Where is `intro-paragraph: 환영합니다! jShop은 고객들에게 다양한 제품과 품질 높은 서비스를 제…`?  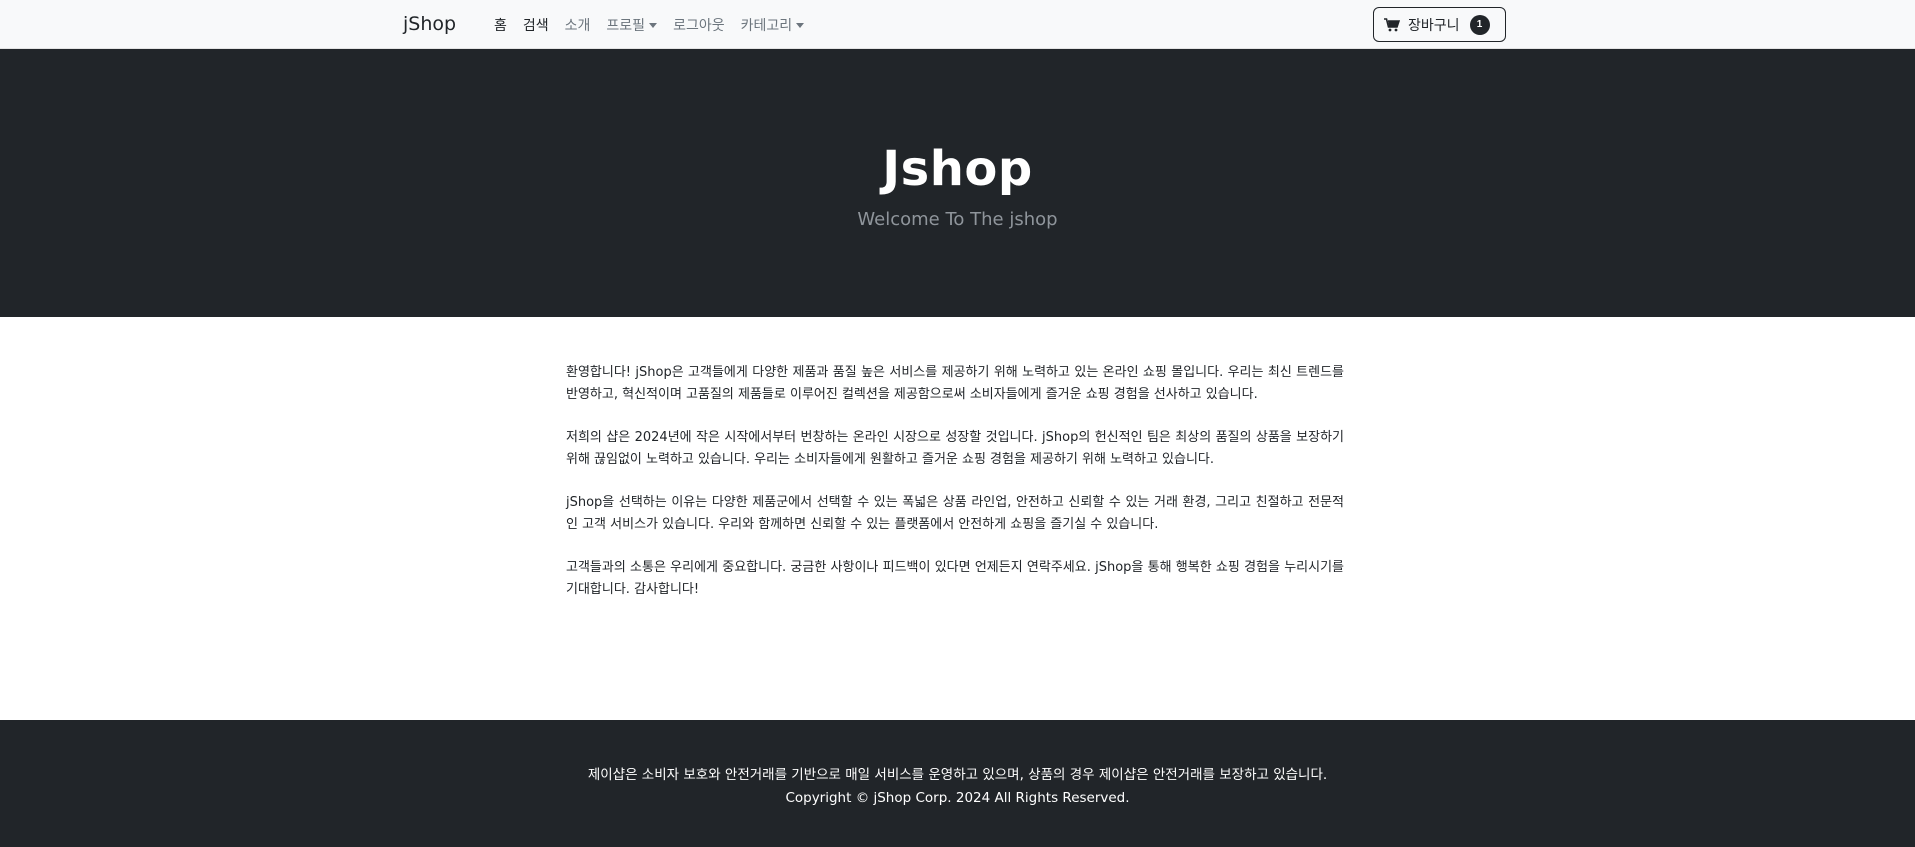 intro-paragraph: 환영합니다! jShop은 고객들에게 다양한 제품과 품질 높은 서비스를 제… is located at coordinates (955, 383).